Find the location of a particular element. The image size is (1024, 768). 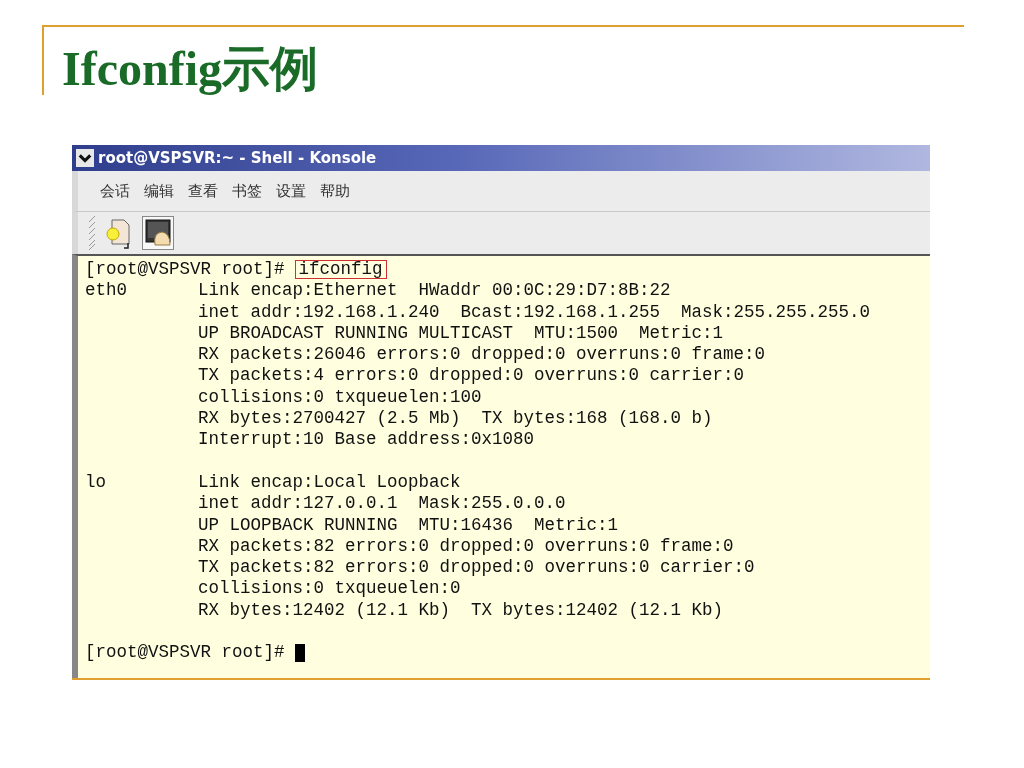

interface-name: lo is located at coordinates (96, 482).